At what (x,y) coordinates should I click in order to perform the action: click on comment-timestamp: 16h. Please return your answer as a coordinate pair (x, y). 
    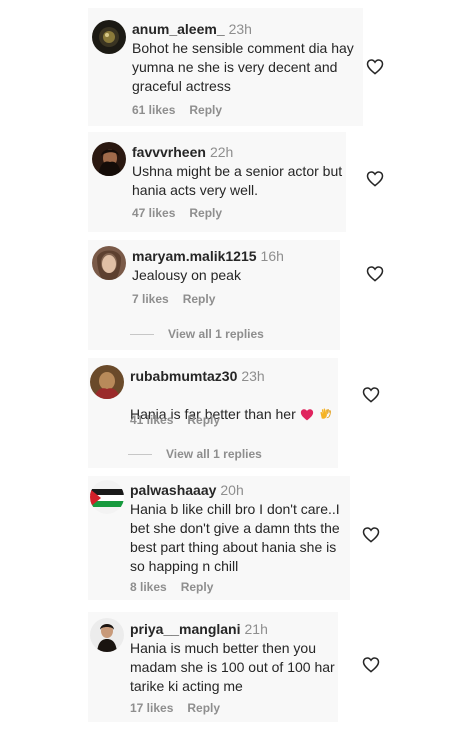
    Looking at the image, I should click on (272, 256).